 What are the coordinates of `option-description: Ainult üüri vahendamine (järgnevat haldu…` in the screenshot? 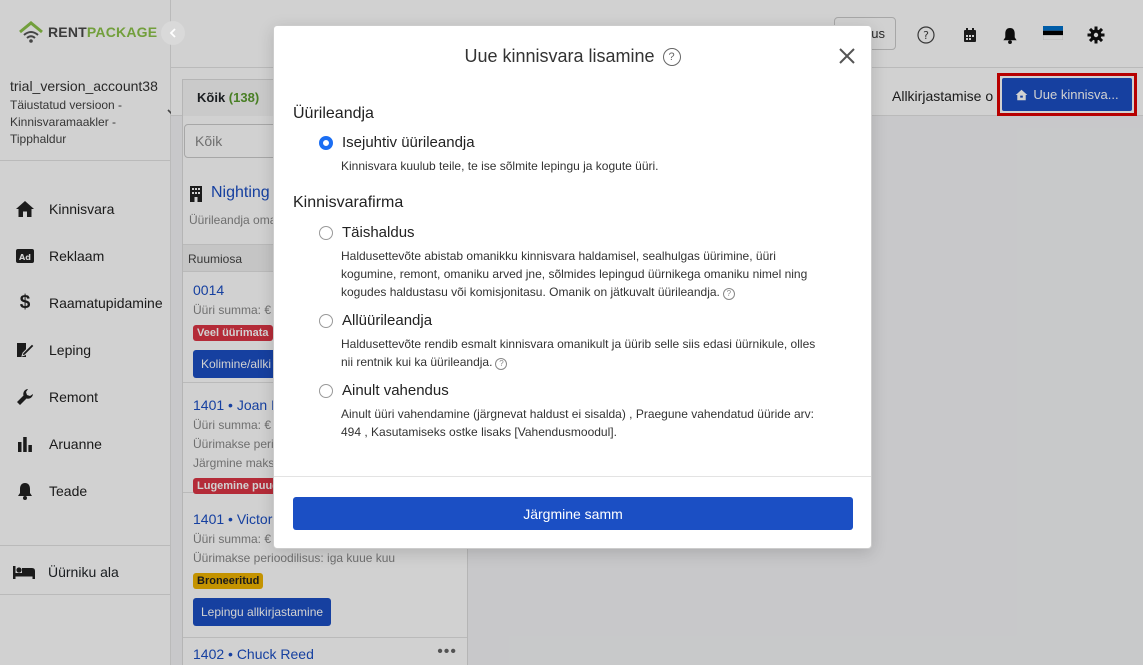 It's located at (577, 423).